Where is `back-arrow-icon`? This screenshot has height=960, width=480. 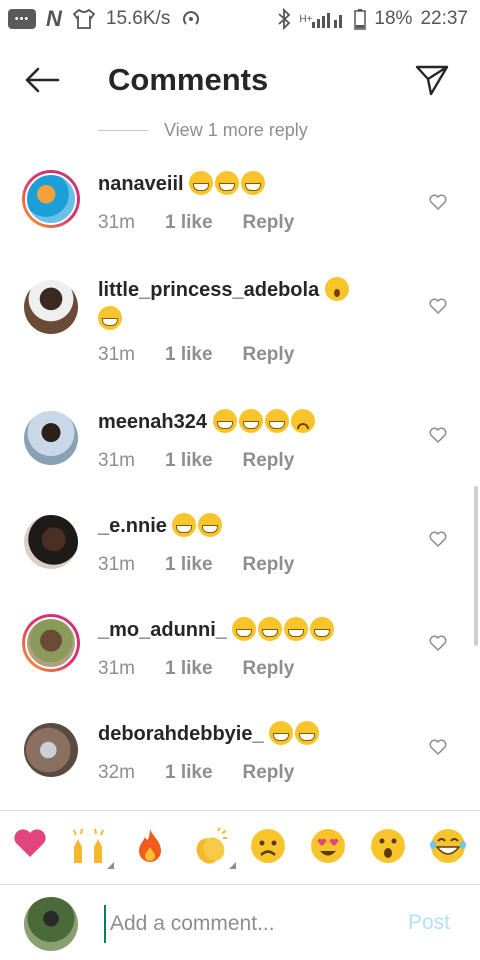 back-arrow-icon is located at coordinates (42, 80).